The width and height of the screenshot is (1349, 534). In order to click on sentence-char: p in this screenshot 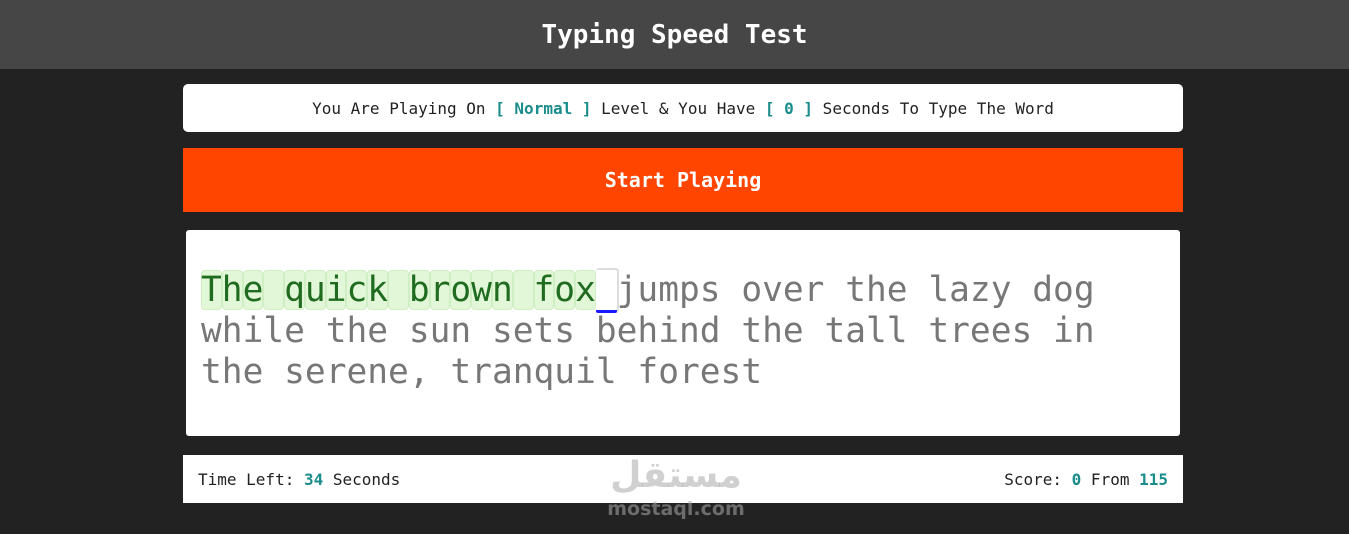, I will do `click(689, 290)`.